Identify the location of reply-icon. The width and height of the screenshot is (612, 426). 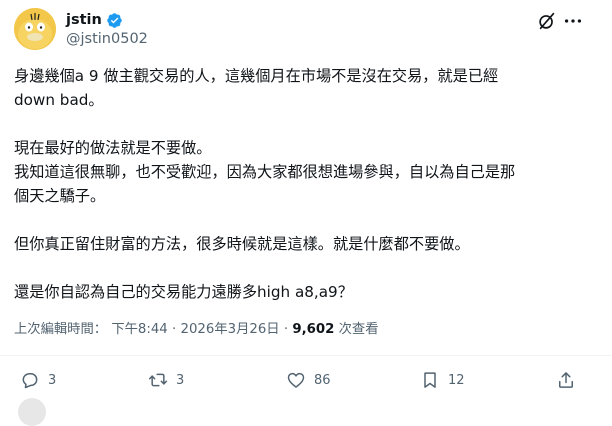
(30, 381).